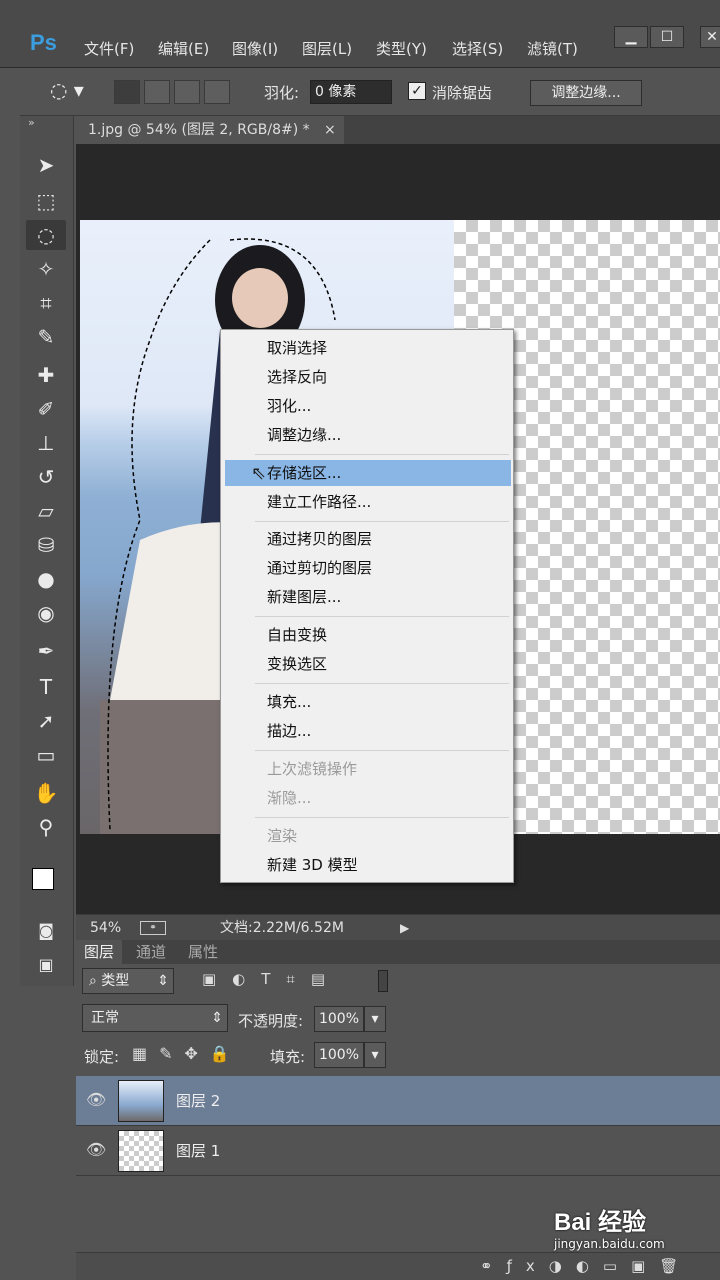  I want to click on close-window-button: ✕, so click(710, 37).